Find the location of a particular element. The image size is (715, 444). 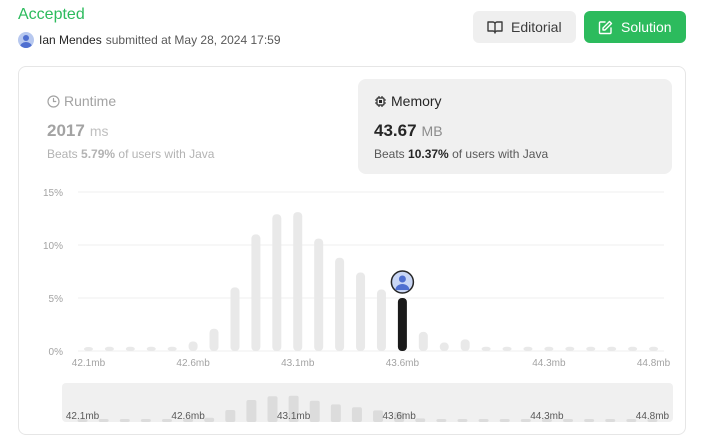

x-tick-label: 42.1mb is located at coordinates (89, 363).